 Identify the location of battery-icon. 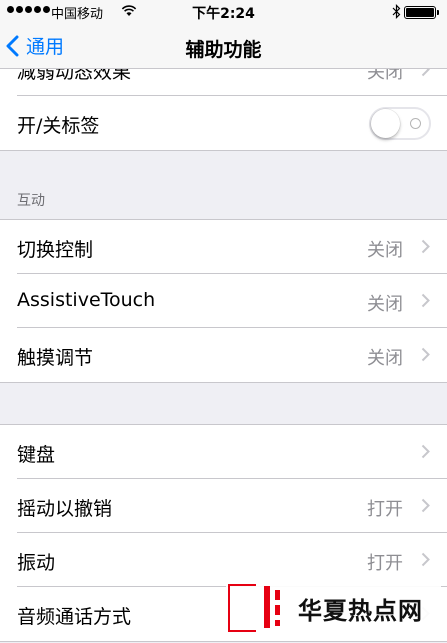
(421, 12).